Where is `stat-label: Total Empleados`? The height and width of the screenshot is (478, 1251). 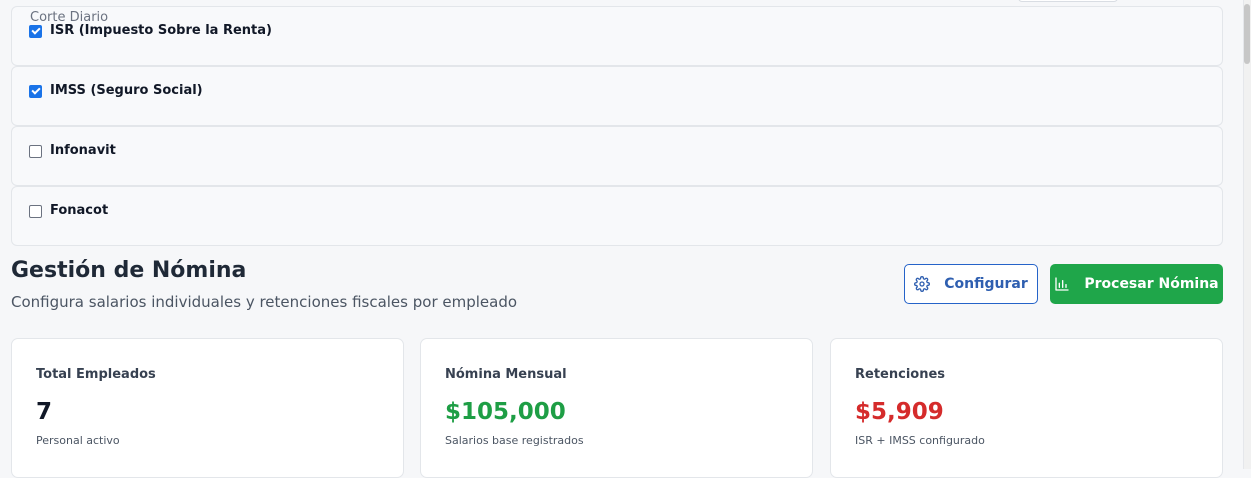
stat-label: Total Empleados is located at coordinates (96, 374).